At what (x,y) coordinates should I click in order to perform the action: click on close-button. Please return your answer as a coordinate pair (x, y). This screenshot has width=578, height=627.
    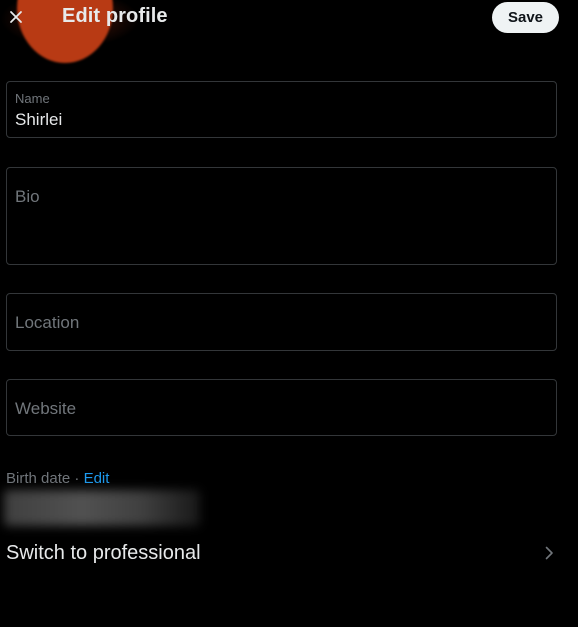
    Looking at the image, I should click on (16, 17).